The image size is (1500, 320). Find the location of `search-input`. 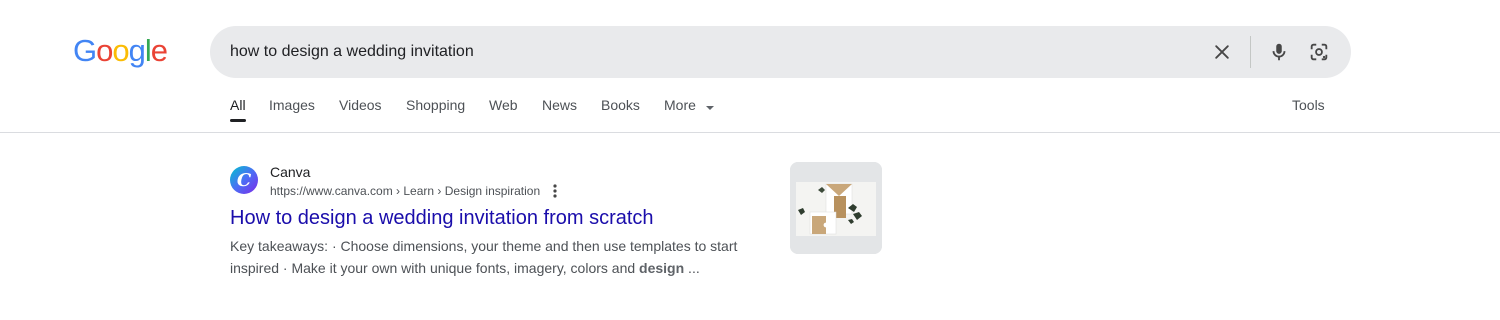

search-input is located at coordinates (710, 52).